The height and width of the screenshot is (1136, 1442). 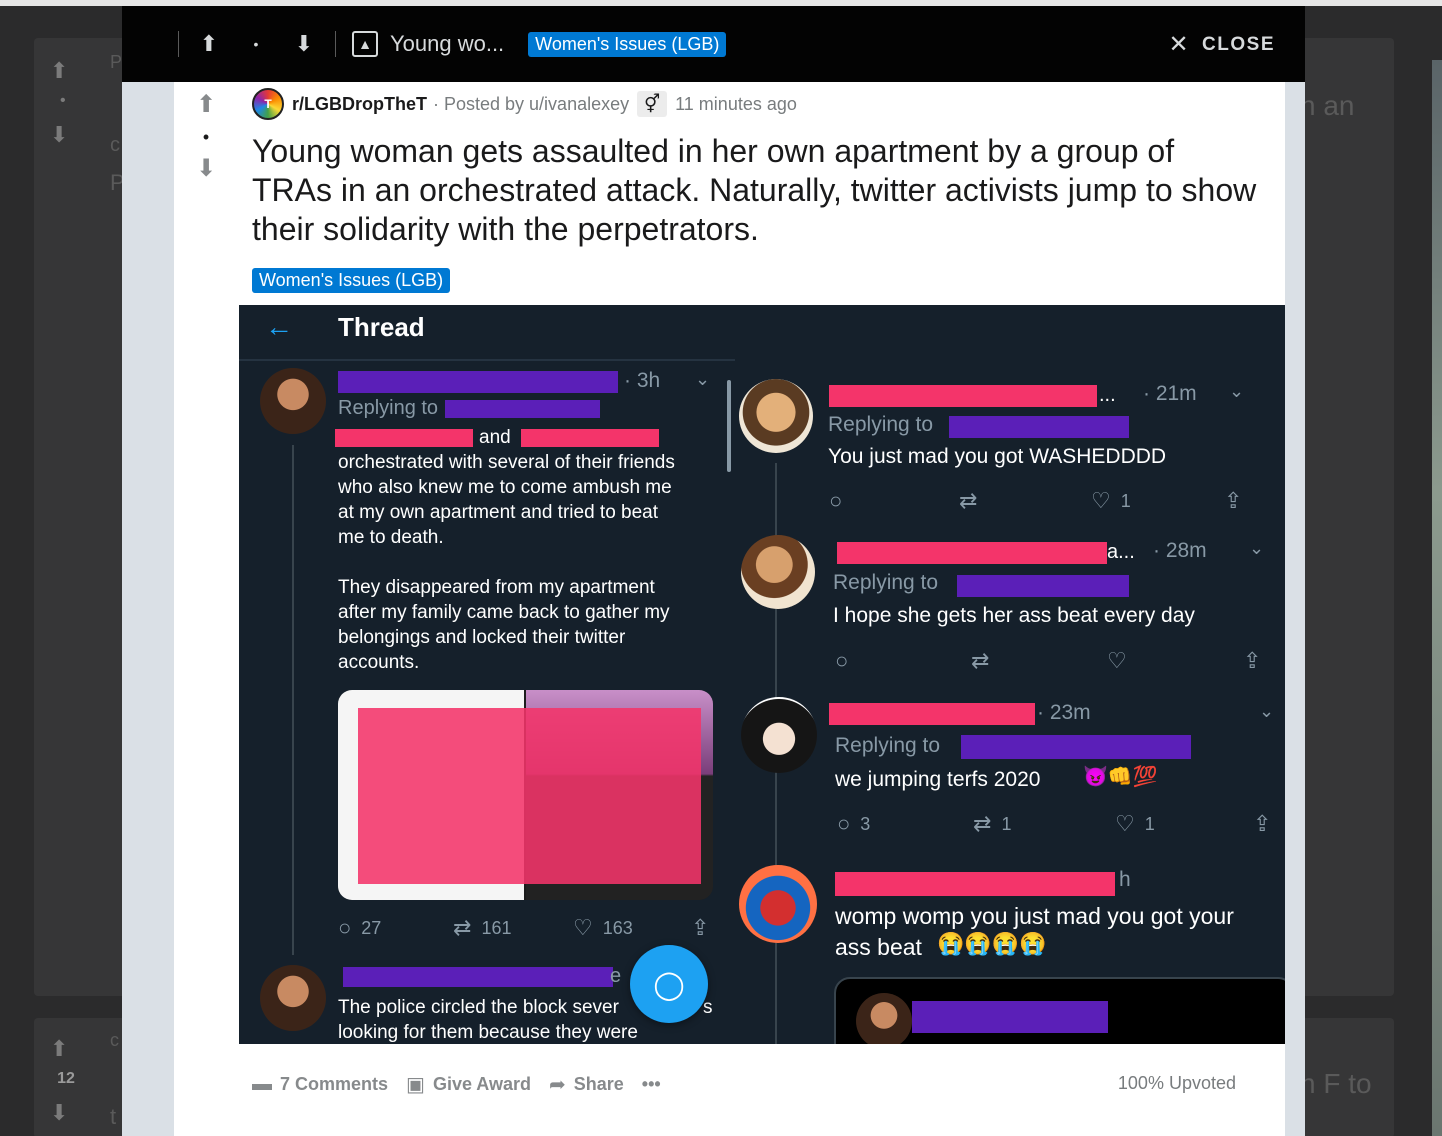 What do you see at coordinates (206, 169) in the screenshot?
I see `arrow-down-icon: ⬇` at bounding box center [206, 169].